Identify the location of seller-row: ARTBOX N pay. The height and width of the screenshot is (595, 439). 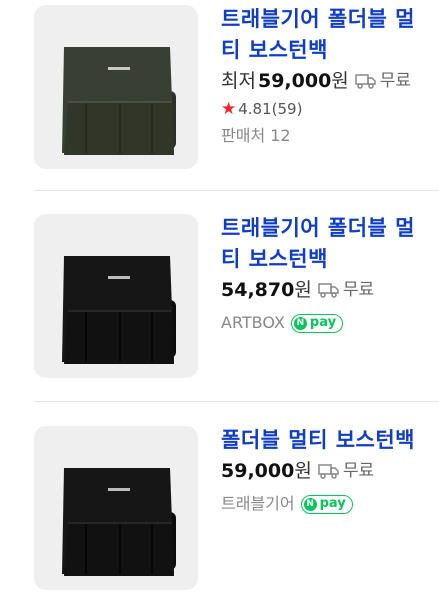
(330, 323).